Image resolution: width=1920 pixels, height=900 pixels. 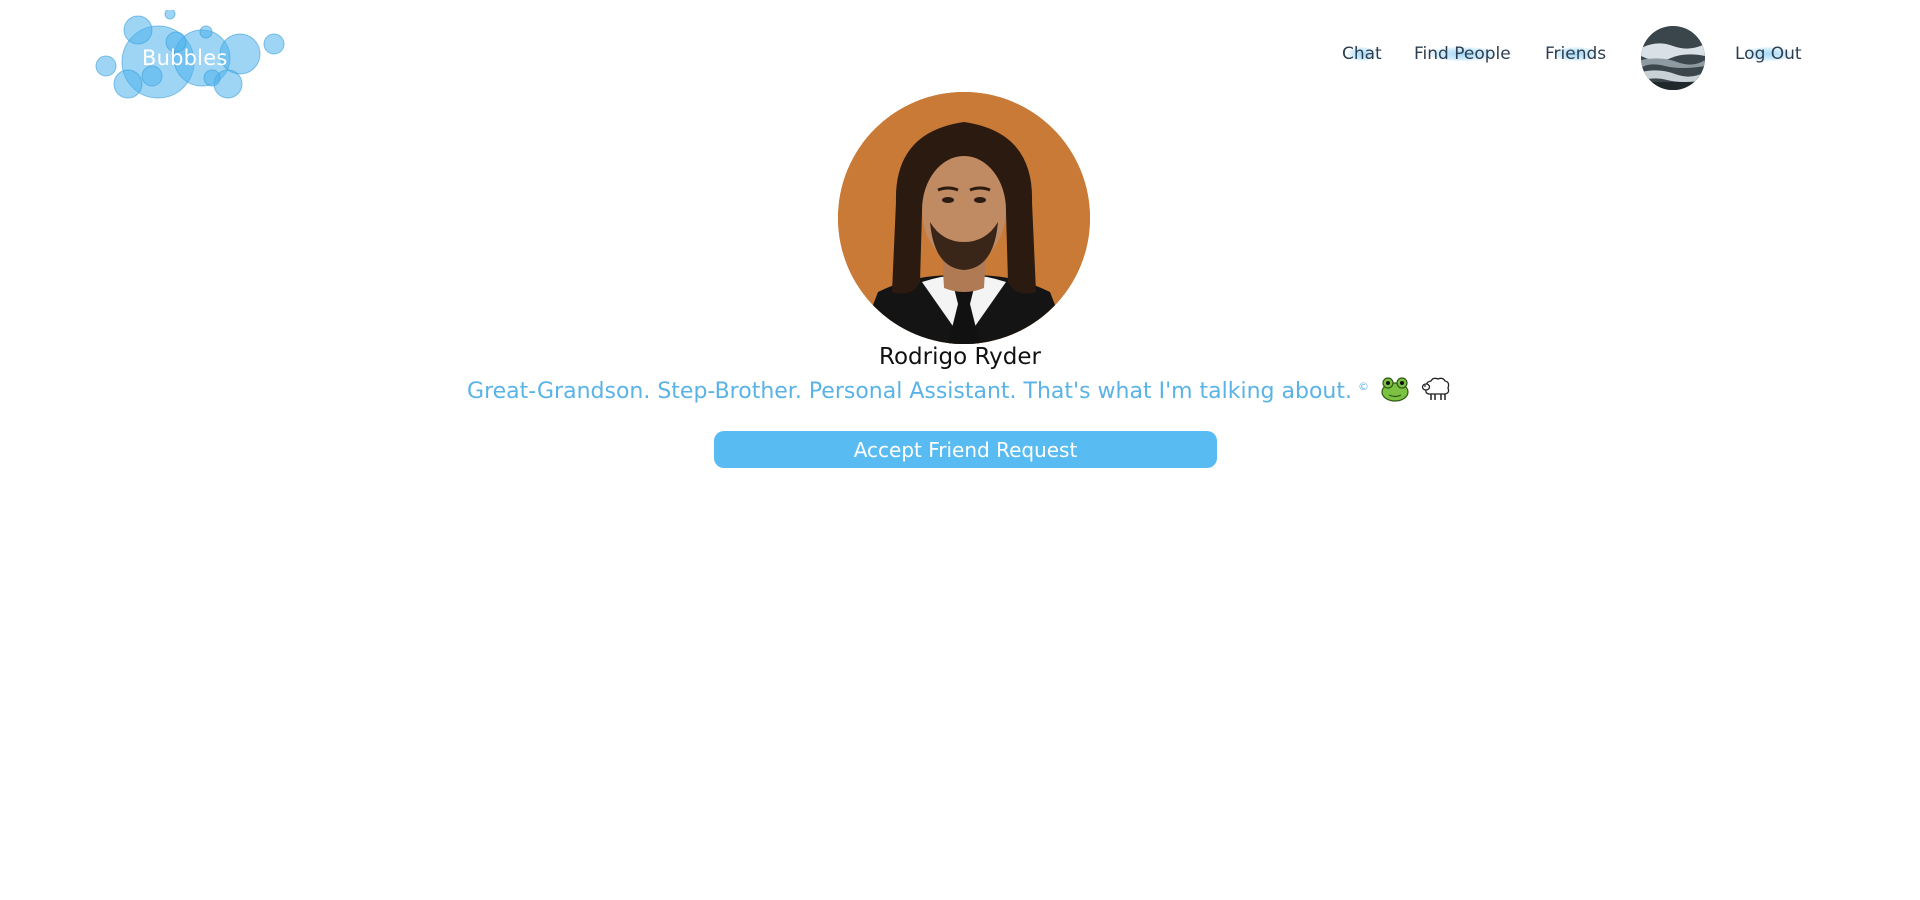 I want to click on accept-friend-request-button: Accept Friend Request, so click(x=965, y=449).